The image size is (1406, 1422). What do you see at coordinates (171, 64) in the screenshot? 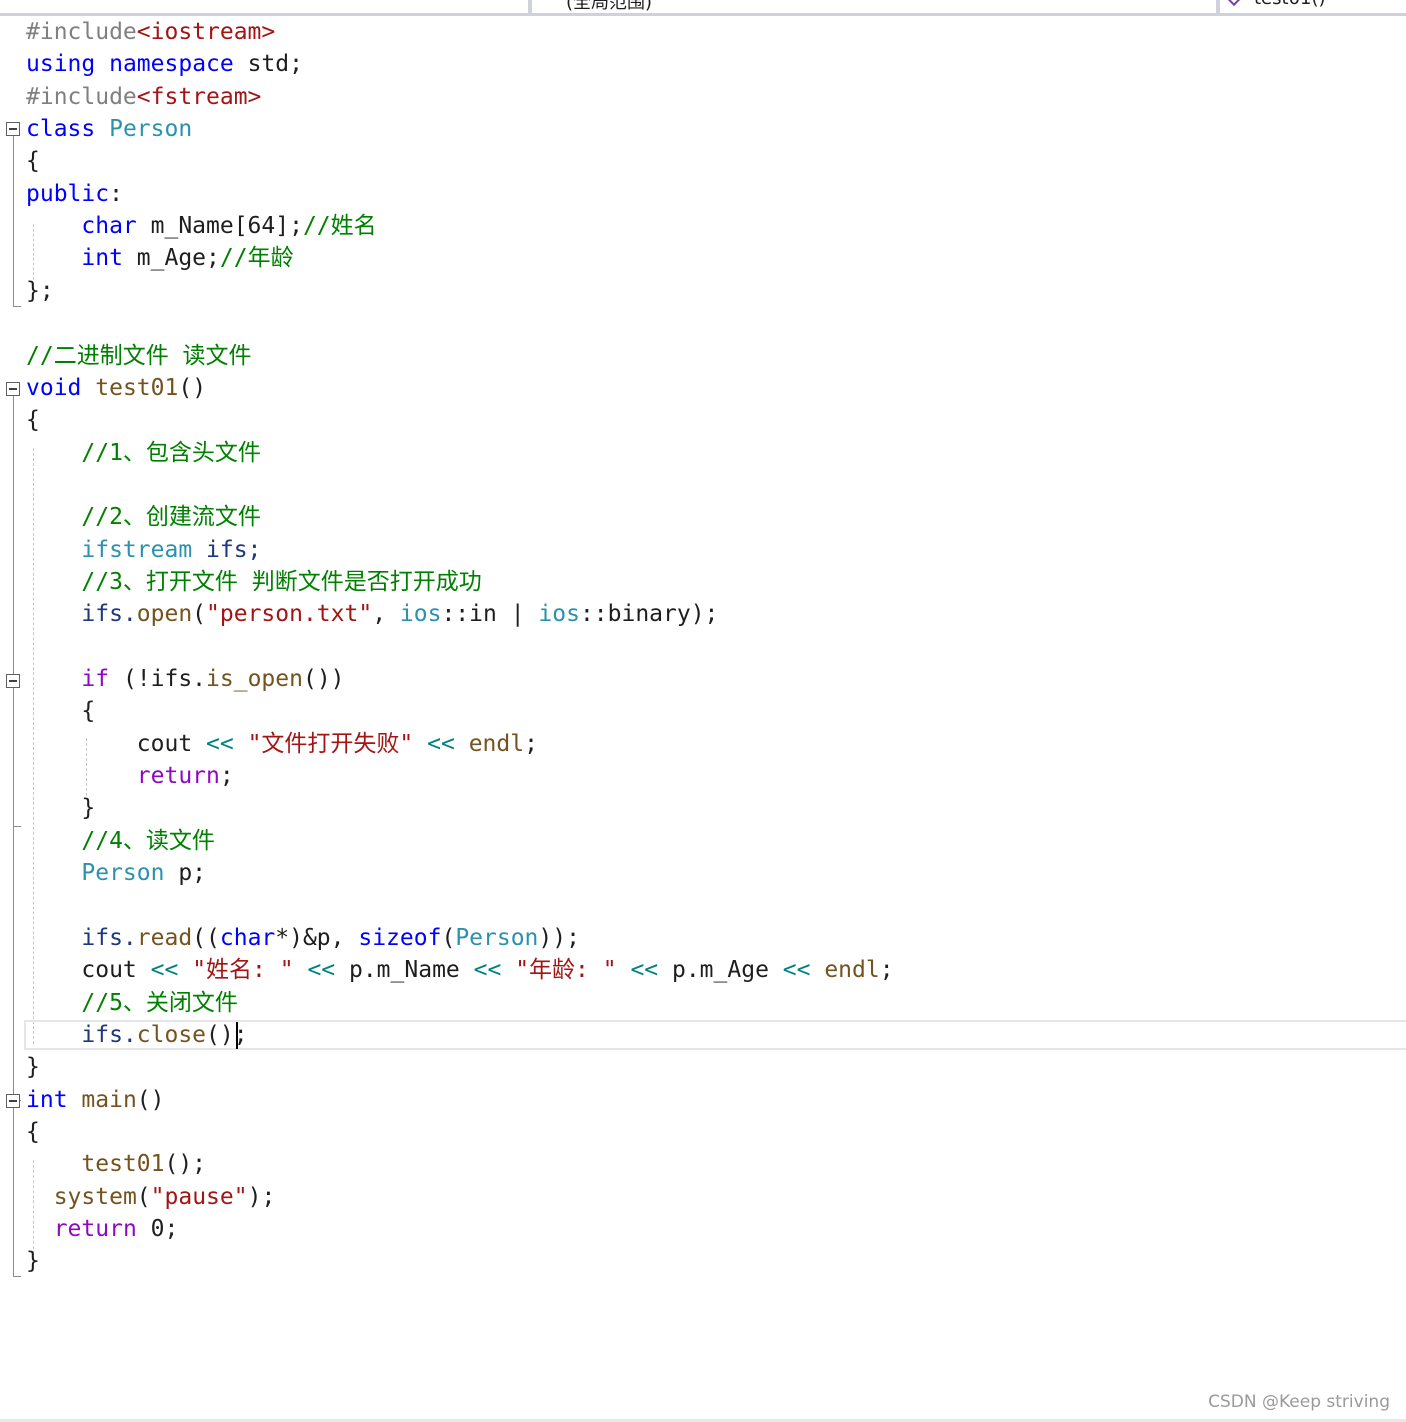
I see `code-token: namespace` at bounding box center [171, 64].